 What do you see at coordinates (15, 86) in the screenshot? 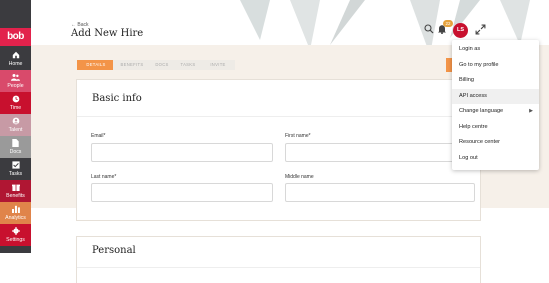
I see `sidebar-item-label: People` at bounding box center [15, 86].